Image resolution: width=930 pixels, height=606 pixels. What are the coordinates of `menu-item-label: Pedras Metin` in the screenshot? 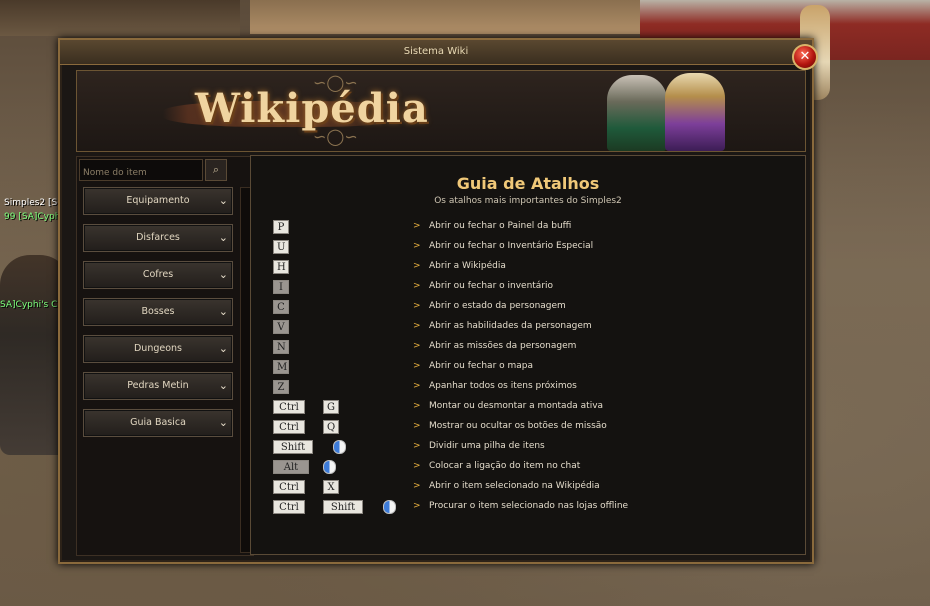 It's located at (158, 385).